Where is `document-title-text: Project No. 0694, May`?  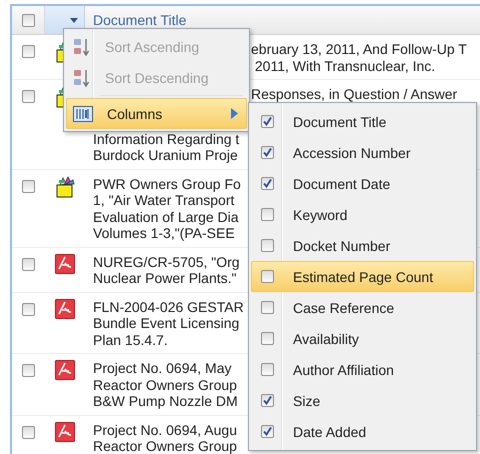 document-title-text: Project No. 0694, May is located at coordinates (162, 368).